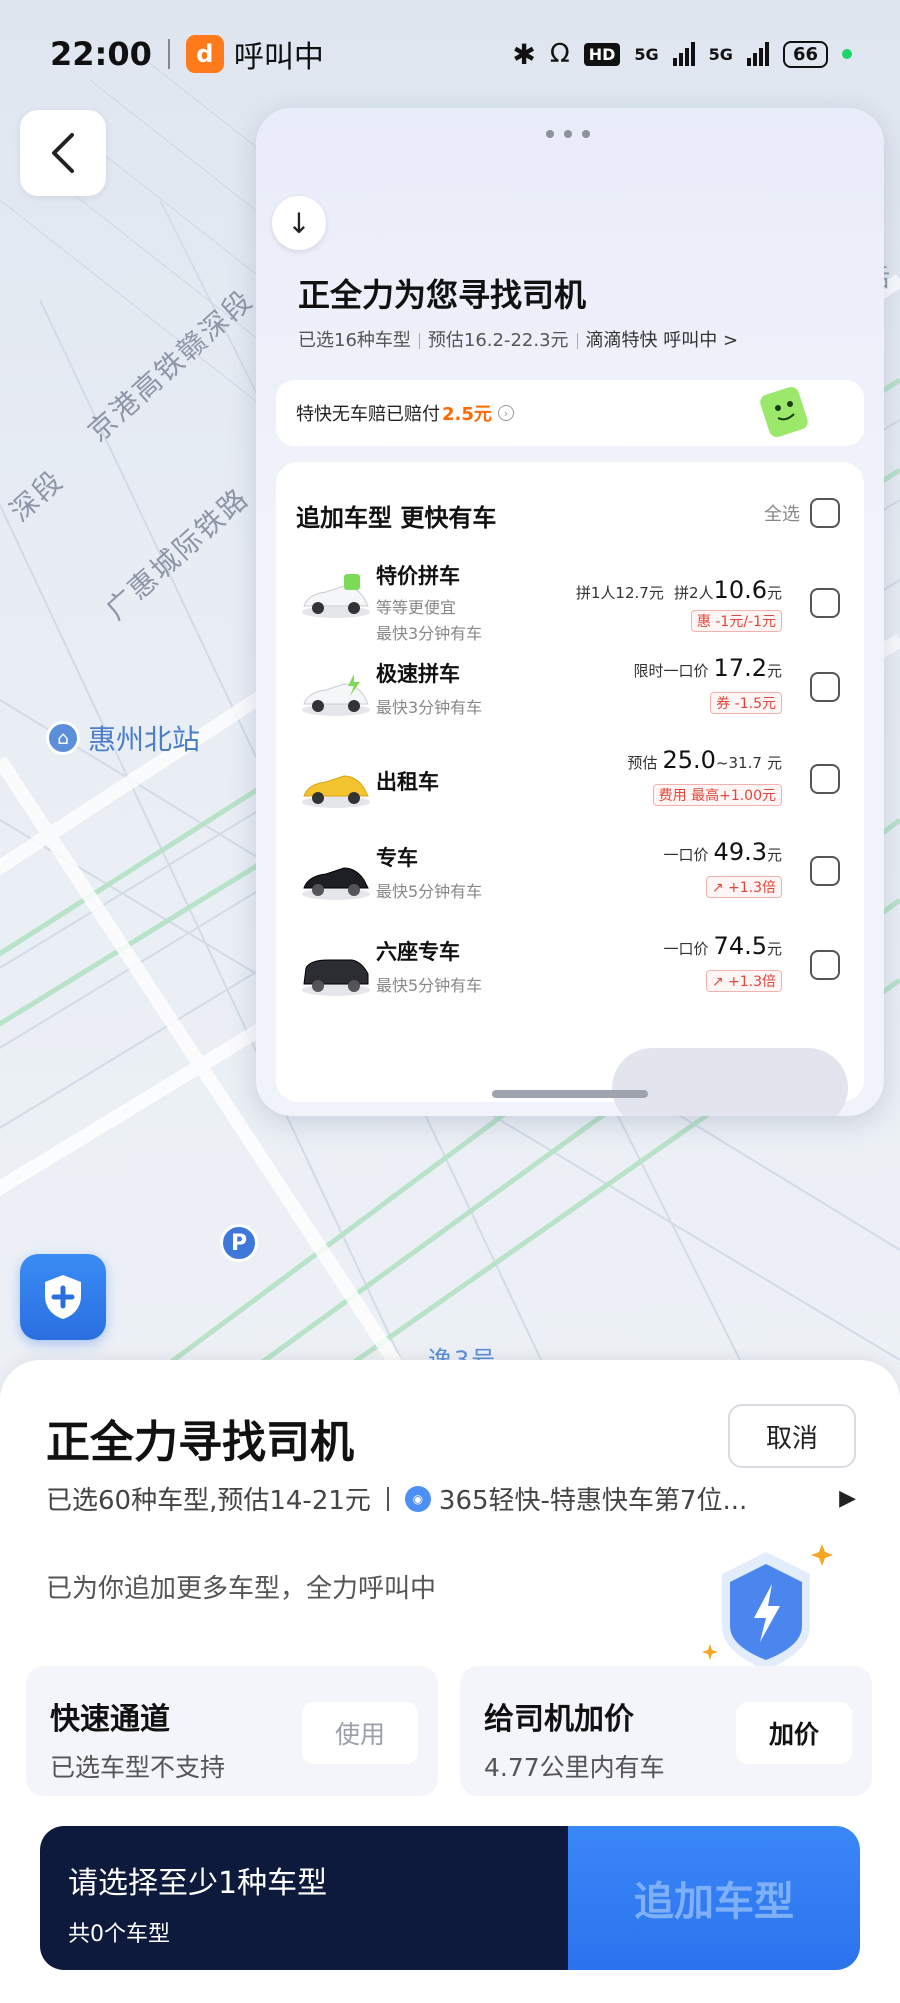 Image resolution: width=900 pixels, height=2003 pixels. What do you see at coordinates (336, 977) in the screenshot?
I see `six-seat-car-icon` at bounding box center [336, 977].